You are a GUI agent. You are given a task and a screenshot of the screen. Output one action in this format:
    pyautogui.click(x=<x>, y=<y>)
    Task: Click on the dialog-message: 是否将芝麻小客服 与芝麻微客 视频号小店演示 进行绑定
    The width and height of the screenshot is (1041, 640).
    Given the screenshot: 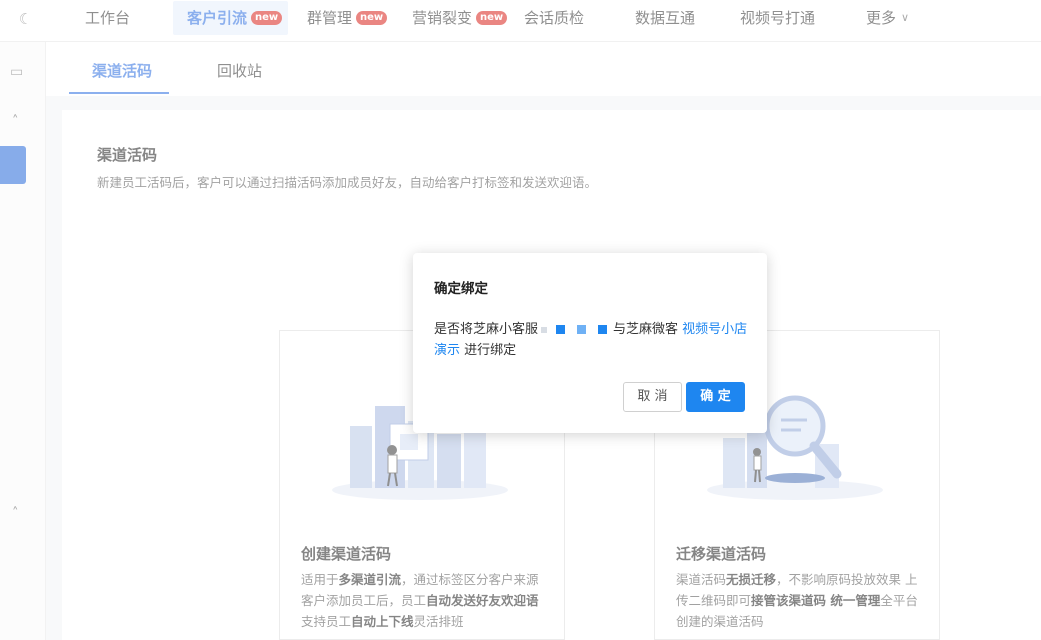 What is the action you would take?
    pyautogui.click(x=591, y=340)
    